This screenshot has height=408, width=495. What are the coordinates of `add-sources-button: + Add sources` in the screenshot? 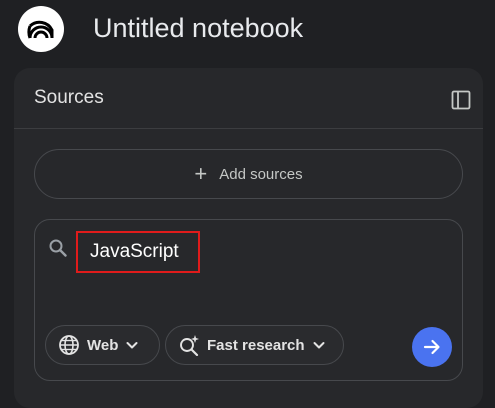 It's located at (248, 174).